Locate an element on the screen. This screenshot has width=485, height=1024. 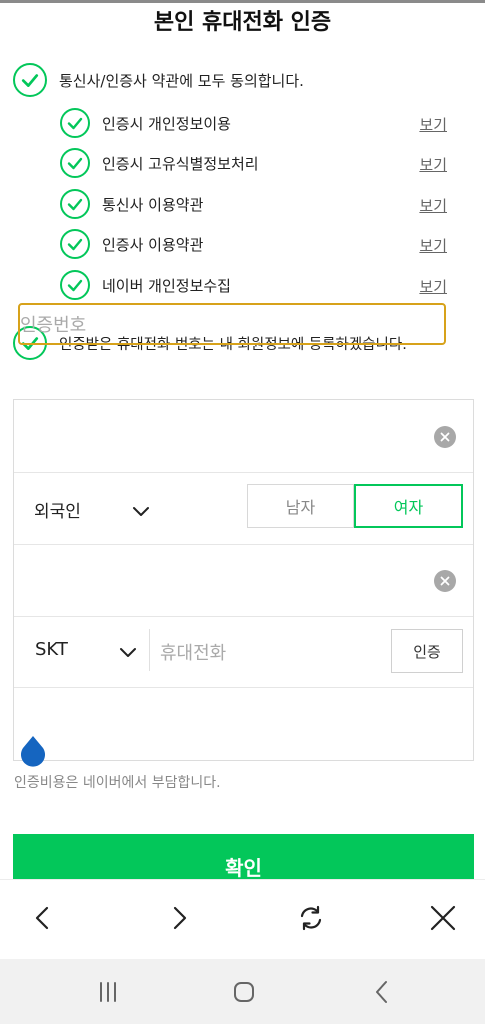
agreement-item-auth-terms: 인증사 이용약관 is located at coordinates (131, 244).